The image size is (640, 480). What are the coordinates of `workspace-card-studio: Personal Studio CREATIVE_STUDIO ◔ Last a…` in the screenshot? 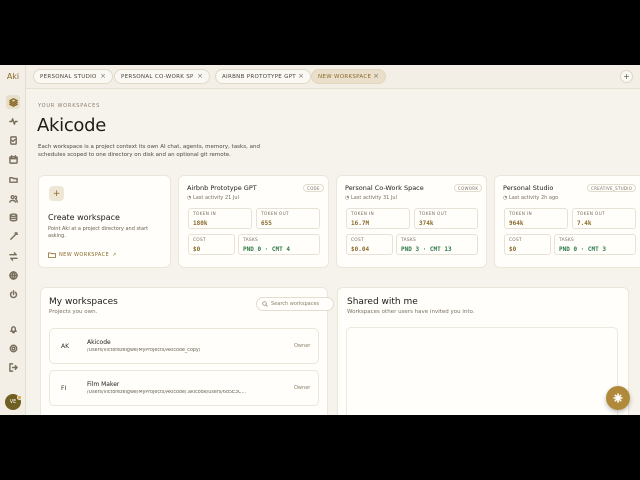 It's located at (567, 221).